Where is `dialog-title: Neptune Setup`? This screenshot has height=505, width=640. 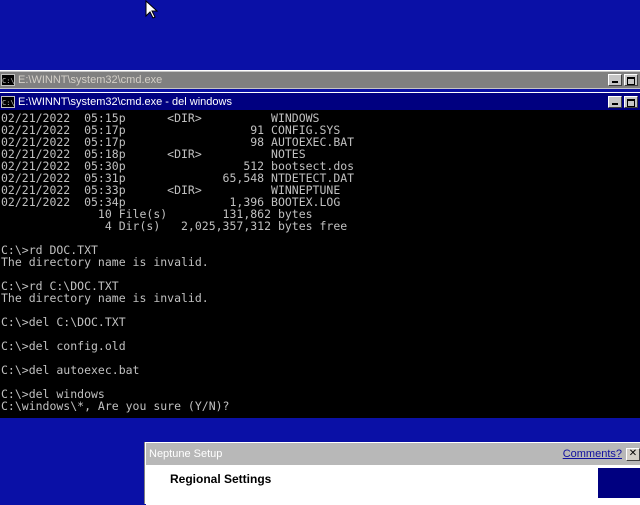
dialog-title: Neptune Setup is located at coordinates (186, 454).